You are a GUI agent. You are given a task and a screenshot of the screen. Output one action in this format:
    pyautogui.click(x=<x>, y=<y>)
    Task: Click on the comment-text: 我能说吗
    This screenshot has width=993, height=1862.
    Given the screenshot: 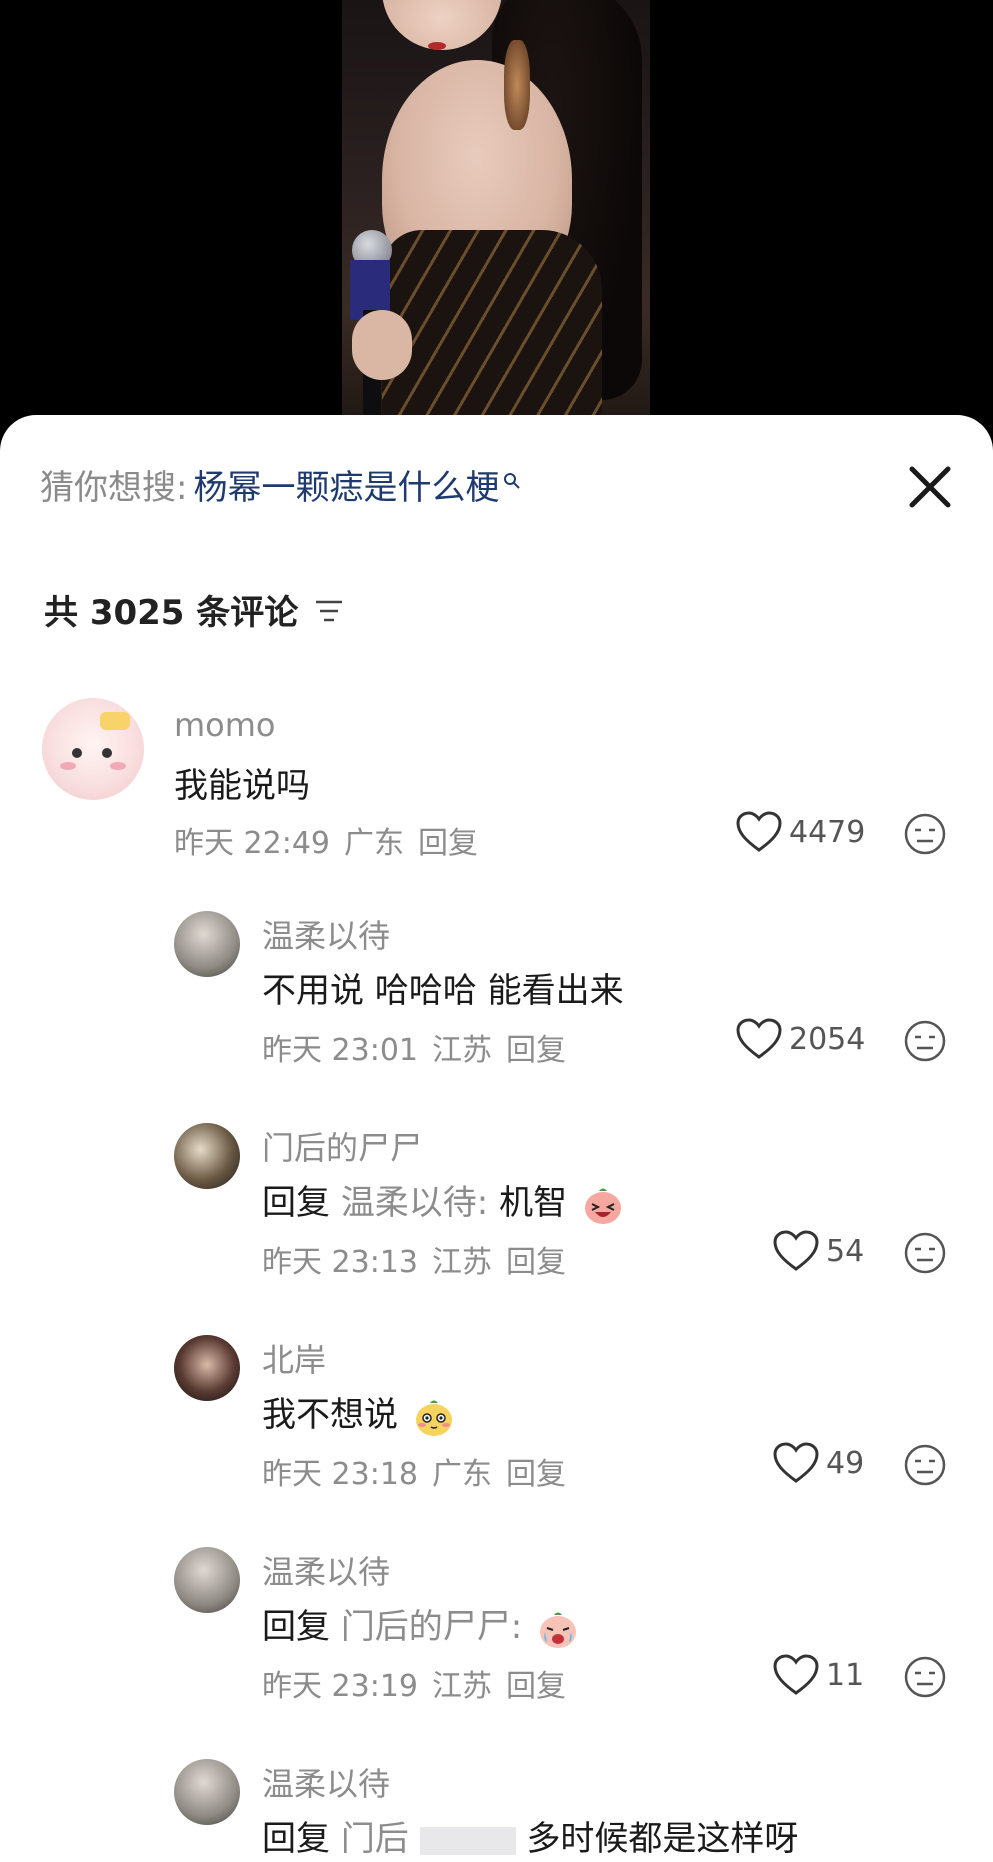 What is the action you would take?
    pyautogui.click(x=242, y=786)
    